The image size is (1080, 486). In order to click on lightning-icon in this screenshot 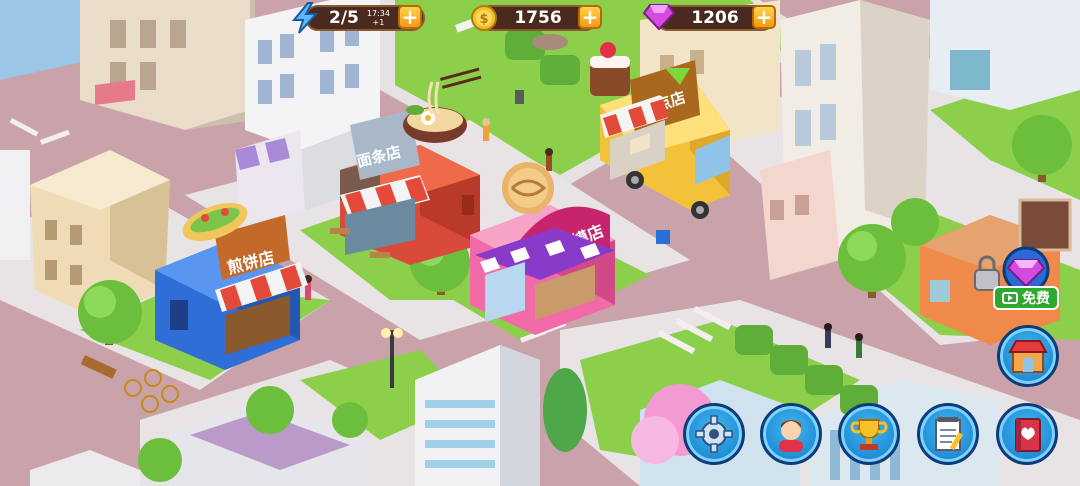, I will do `click(305, 18)`.